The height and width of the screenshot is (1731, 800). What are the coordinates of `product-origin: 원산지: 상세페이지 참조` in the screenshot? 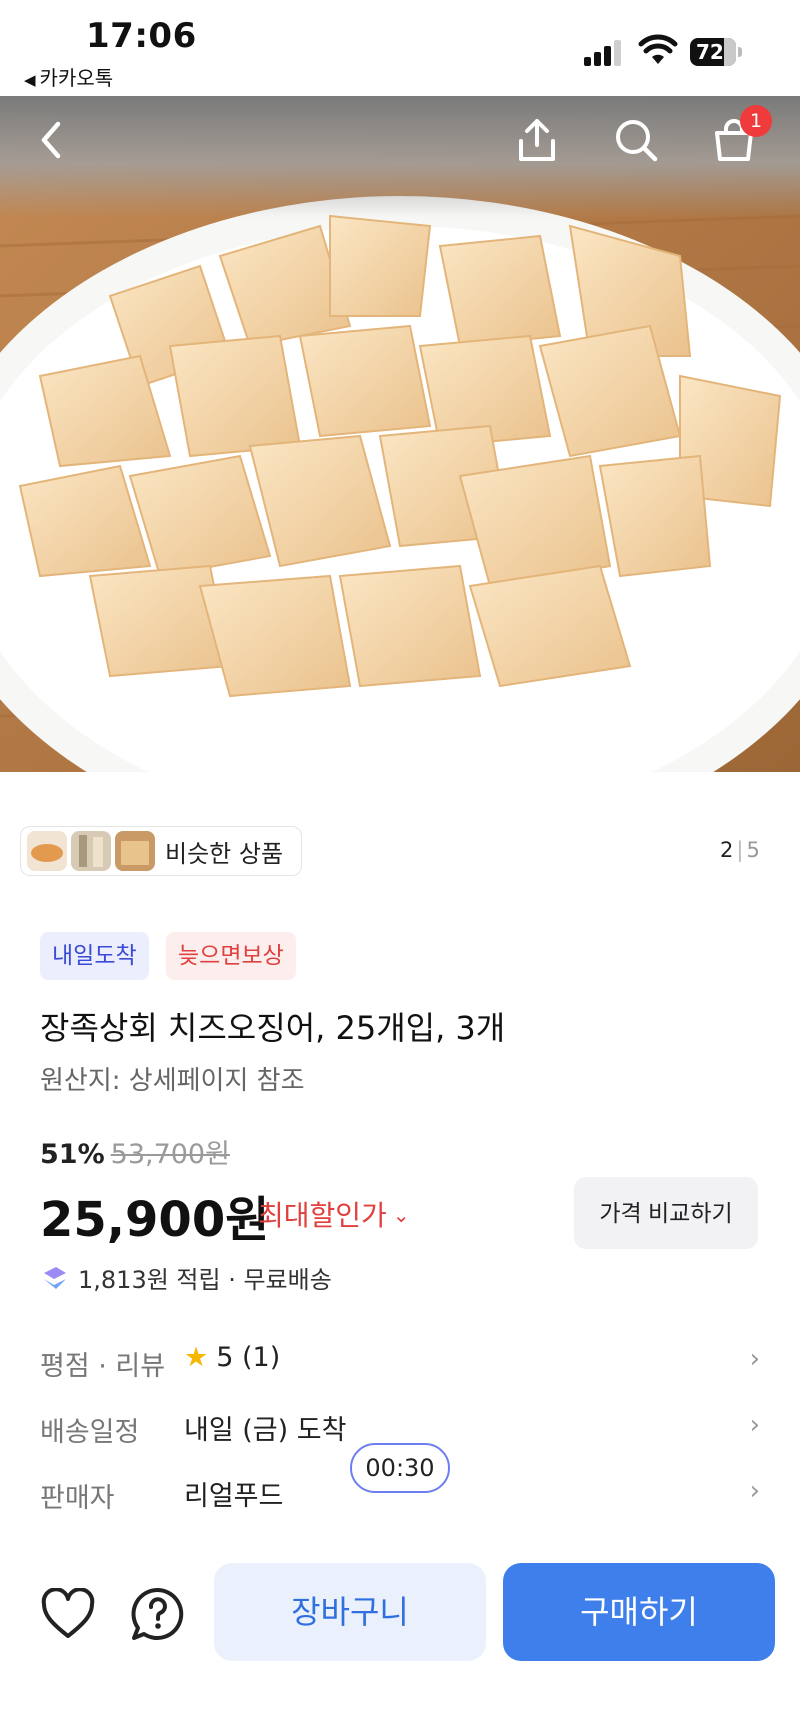 It's located at (172, 1081).